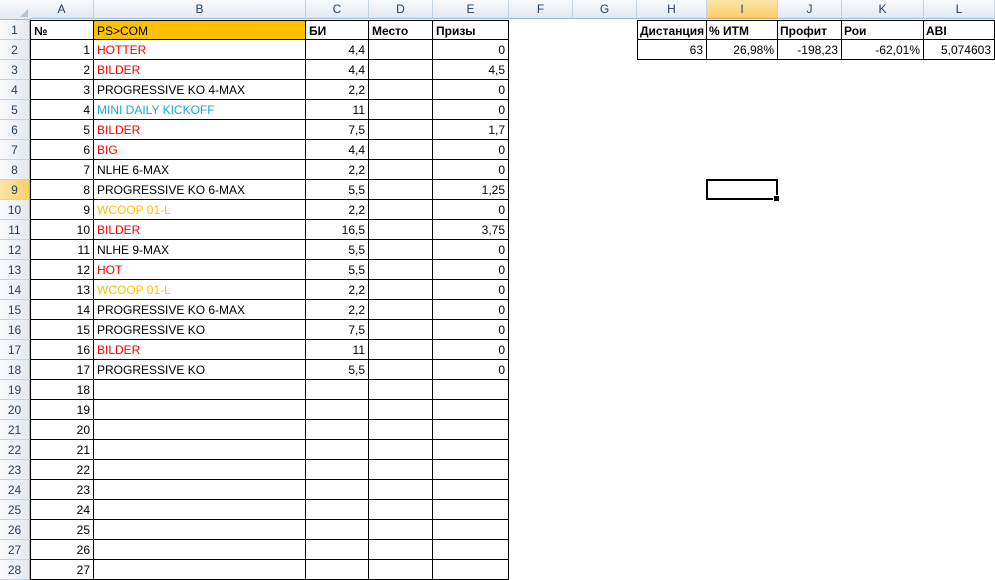  Describe the element at coordinates (62, 190) in the screenshot. I see `cell-num: 8` at that location.